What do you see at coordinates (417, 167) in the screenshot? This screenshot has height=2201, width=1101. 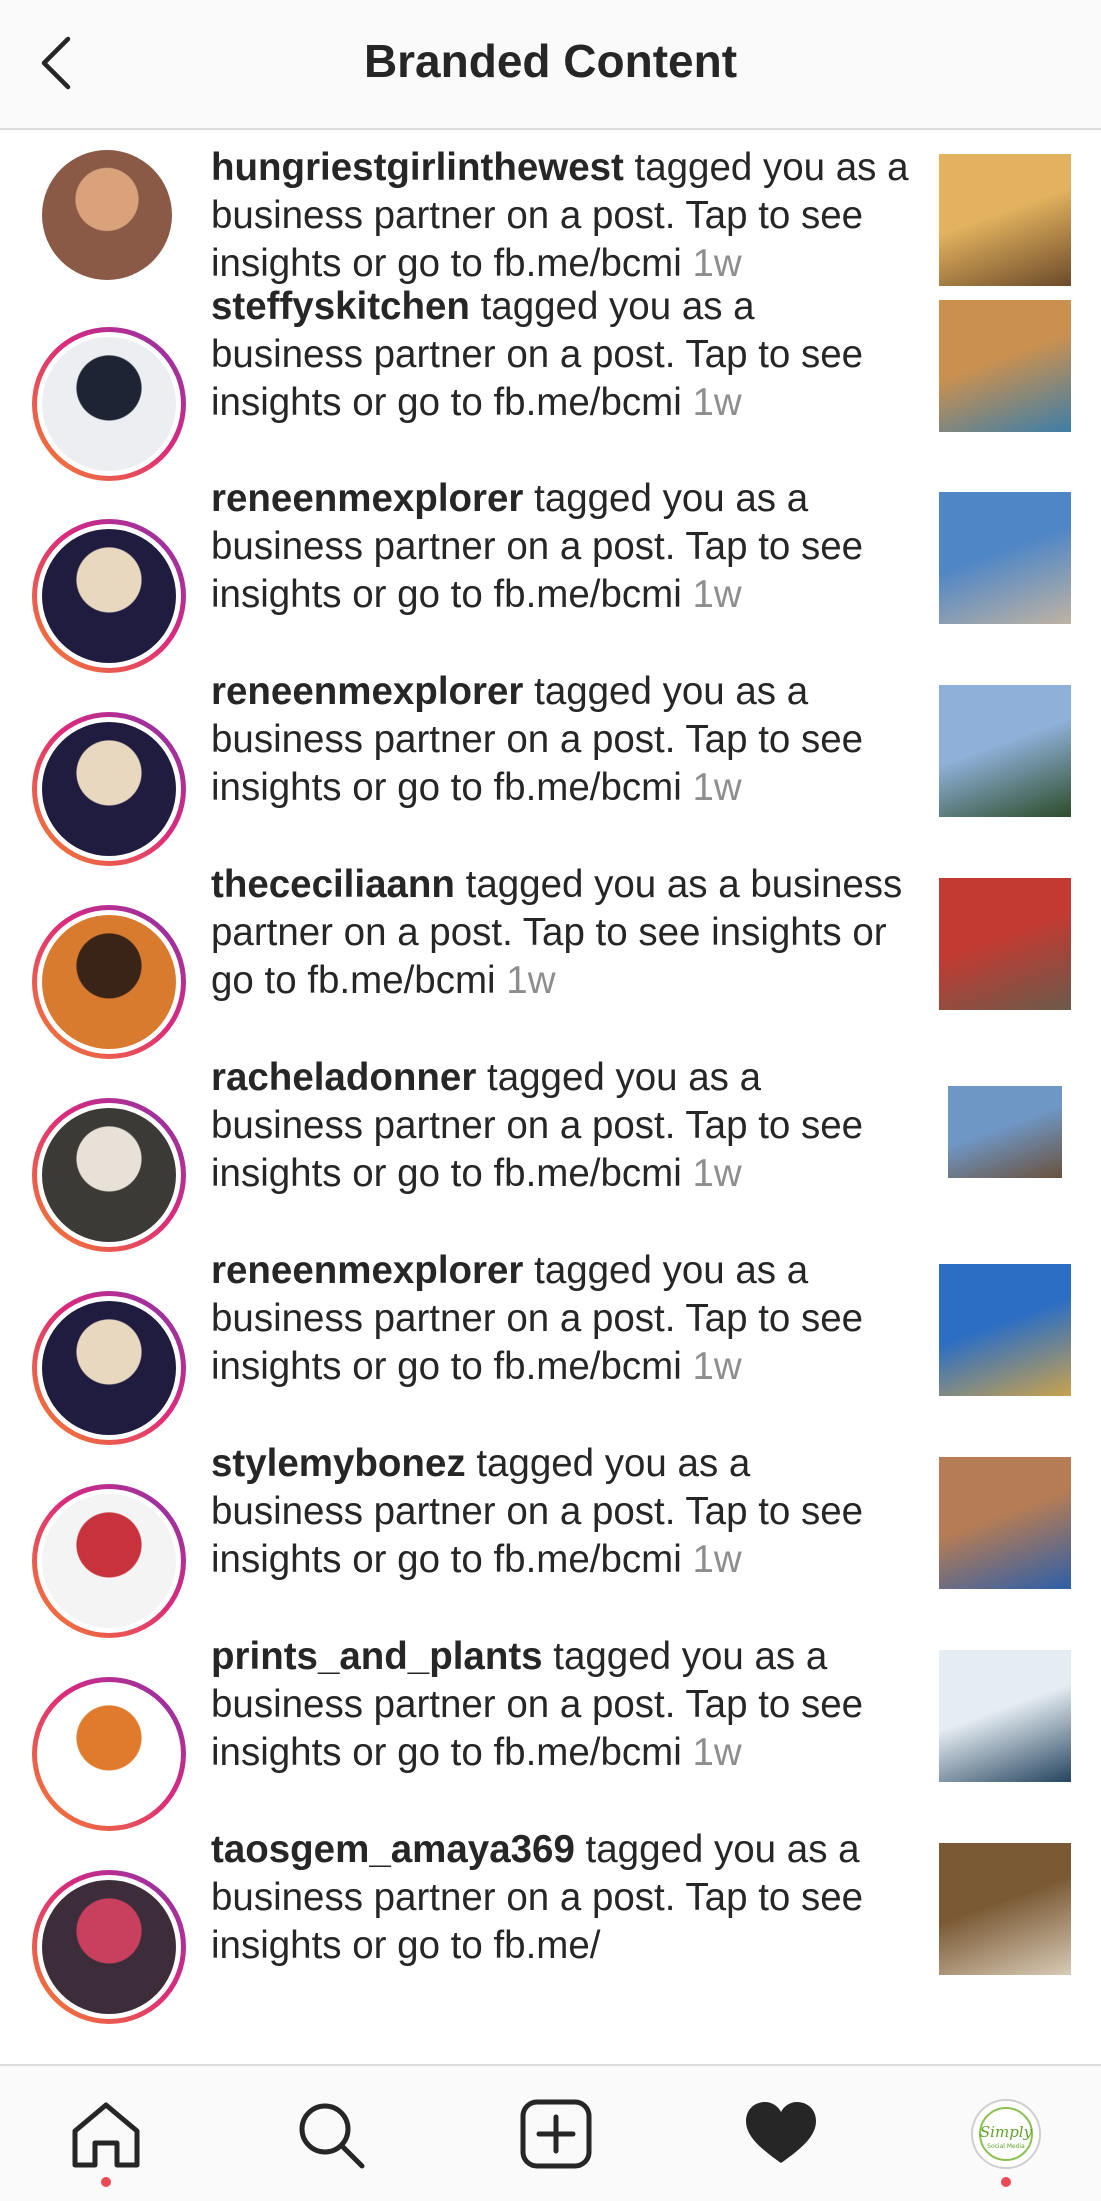 I see `notification-username: hungriestgirlinthewest` at bounding box center [417, 167].